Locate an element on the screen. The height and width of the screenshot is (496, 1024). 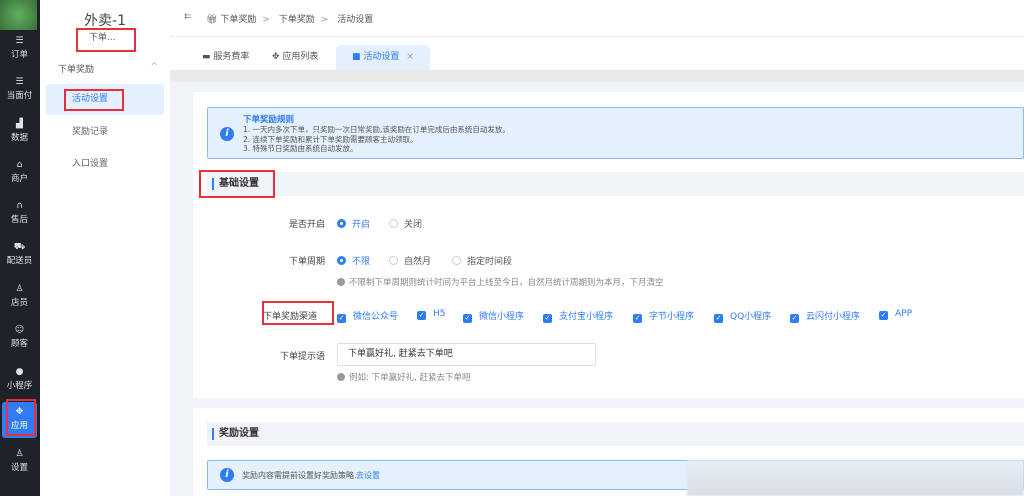
chevron-up-icon: ^ is located at coordinates (154, 67).